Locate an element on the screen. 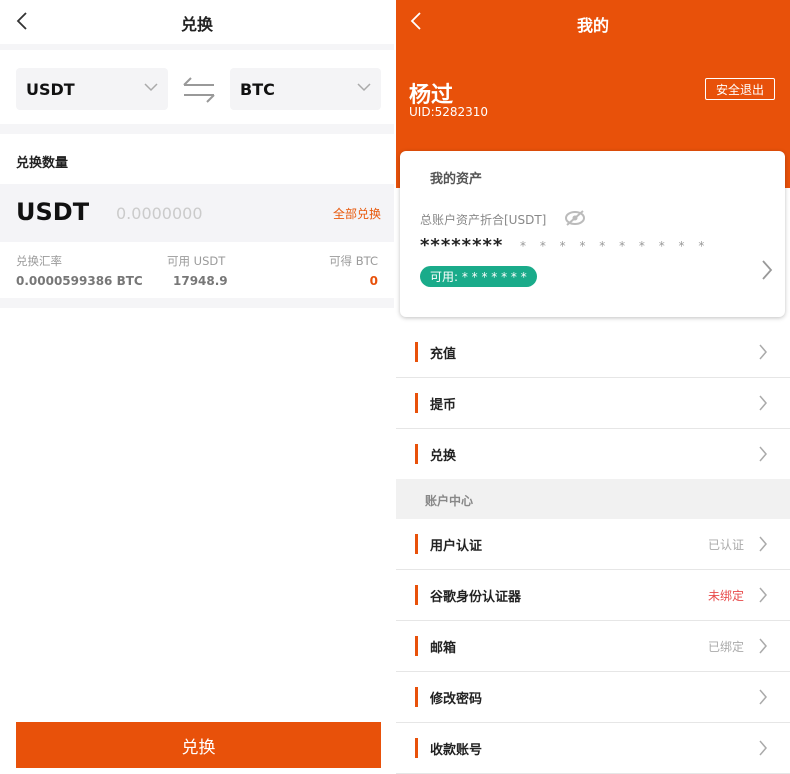 This screenshot has height=774, width=790. menu-item-label: 邮箱 is located at coordinates (443, 648).